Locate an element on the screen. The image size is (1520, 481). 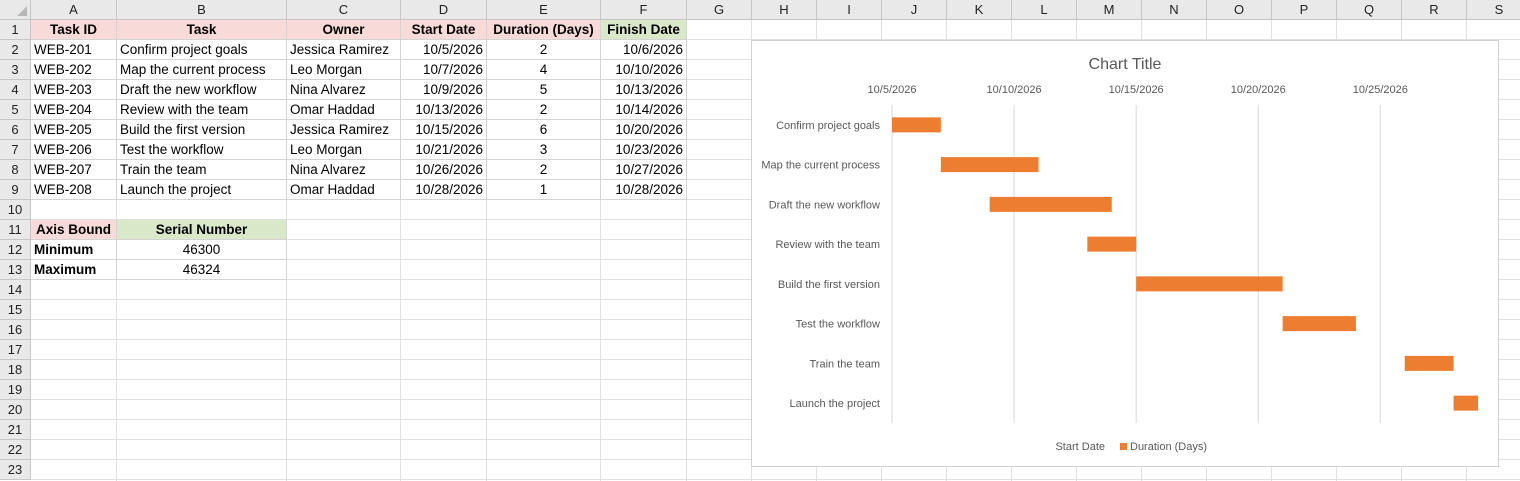
cell-start-date: 10/7/2026 is located at coordinates (444, 70).